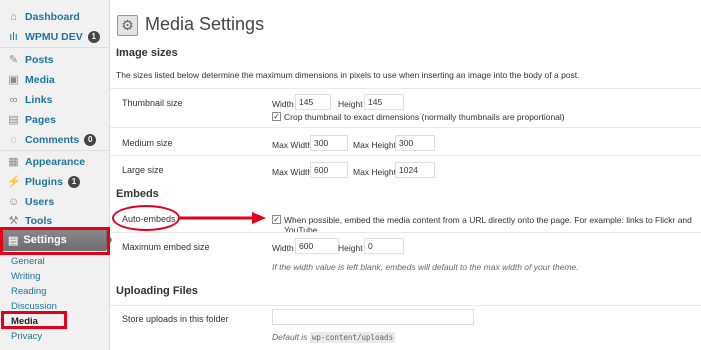  I want to click on large-max-height-input: 1024, so click(415, 170).